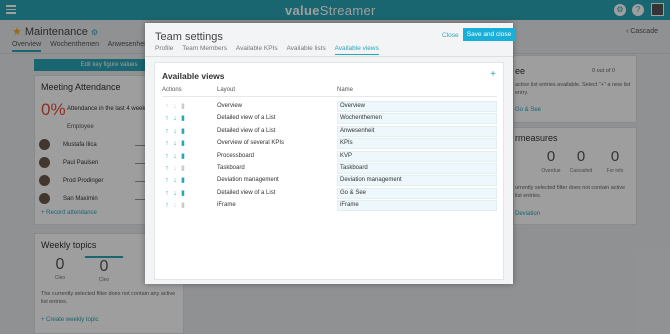  Describe the element at coordinates (204, 49) in the screenshot. I see `tab-team-members: Team Members` at that location.